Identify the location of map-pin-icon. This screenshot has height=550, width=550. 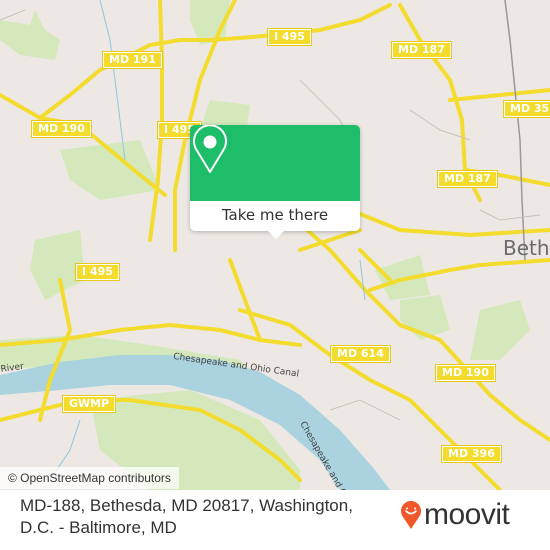
(210, 149).